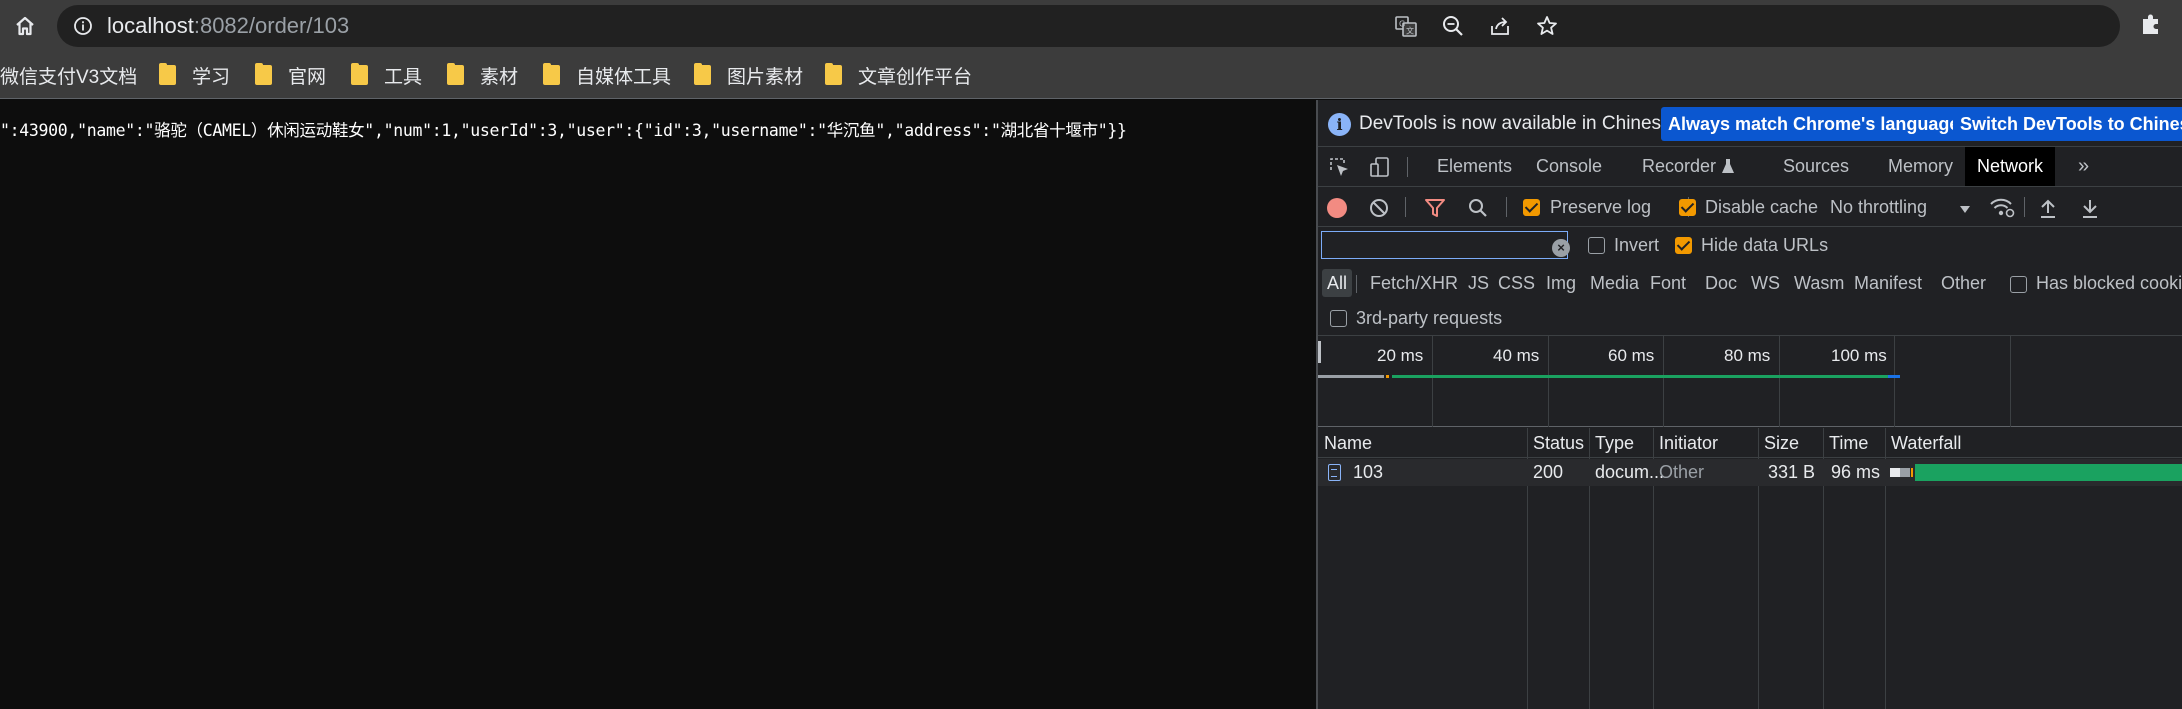  I want to click on clear-filter-icon: ×, so click(1561, 248).